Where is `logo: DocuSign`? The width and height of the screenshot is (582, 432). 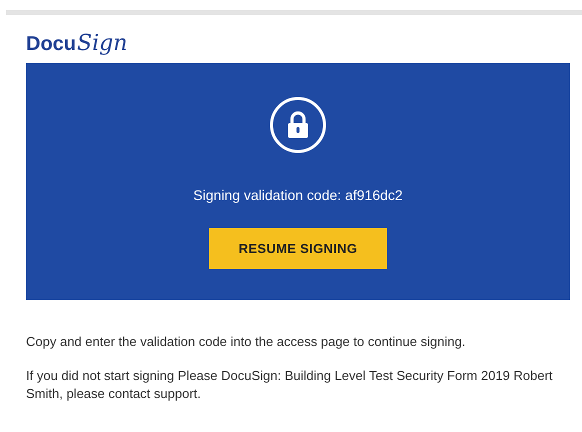
logo: DocuSign is located at coordinates (77, 42).